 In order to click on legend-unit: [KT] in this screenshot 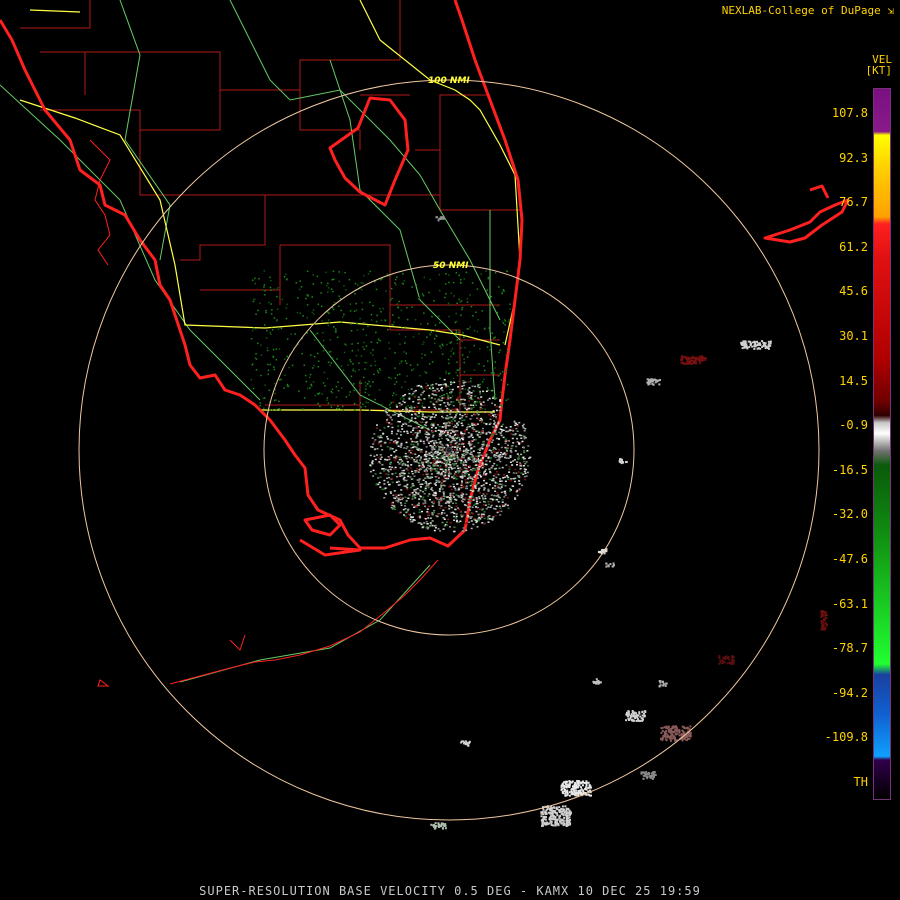, I will do `click(879, 70)`.